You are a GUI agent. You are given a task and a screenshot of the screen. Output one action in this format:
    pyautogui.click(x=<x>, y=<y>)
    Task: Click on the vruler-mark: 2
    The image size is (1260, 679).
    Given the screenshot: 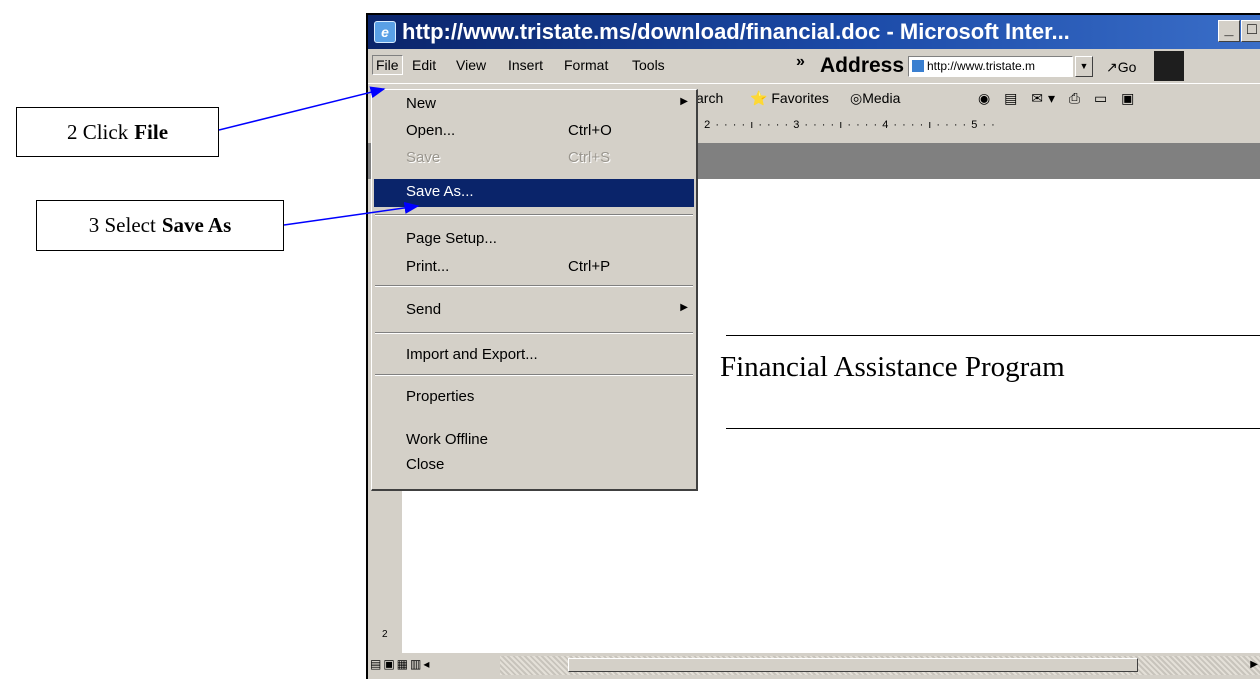 What is the action you would take?
    pyautogui.click(x=385, y=634)
    